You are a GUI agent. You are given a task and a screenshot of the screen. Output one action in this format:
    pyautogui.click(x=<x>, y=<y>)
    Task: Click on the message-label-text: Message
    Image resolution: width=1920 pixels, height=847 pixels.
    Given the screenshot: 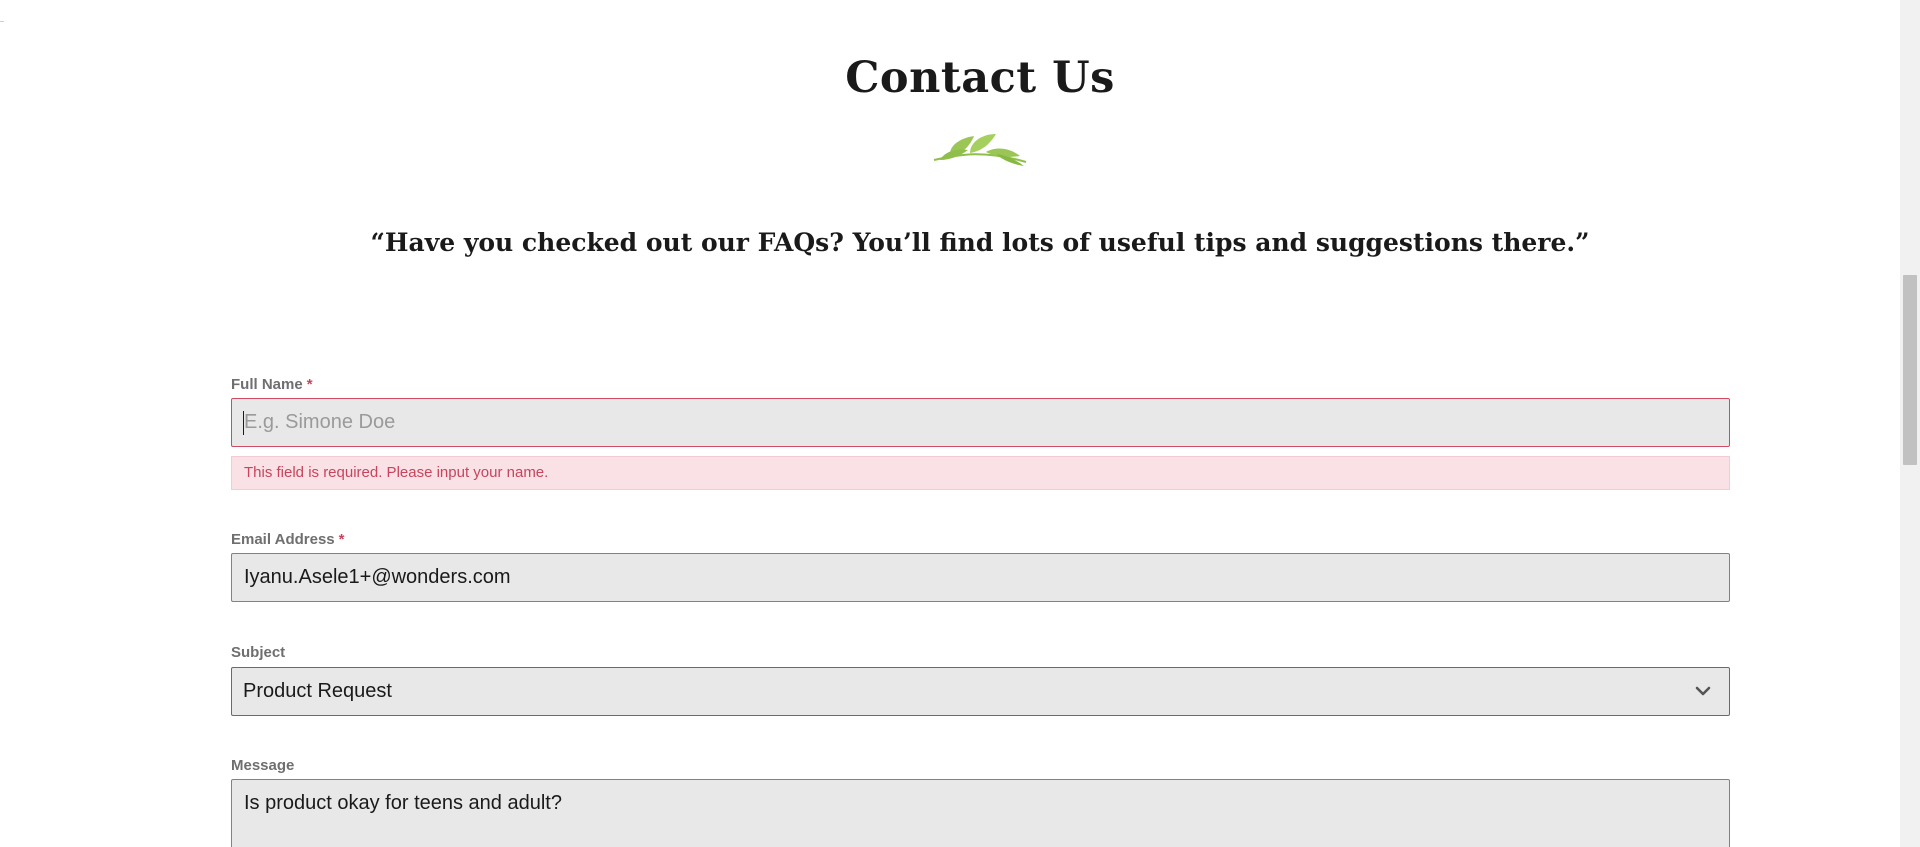 What is the action you would take?
    pyautogui.click(x=263, y=765)
    